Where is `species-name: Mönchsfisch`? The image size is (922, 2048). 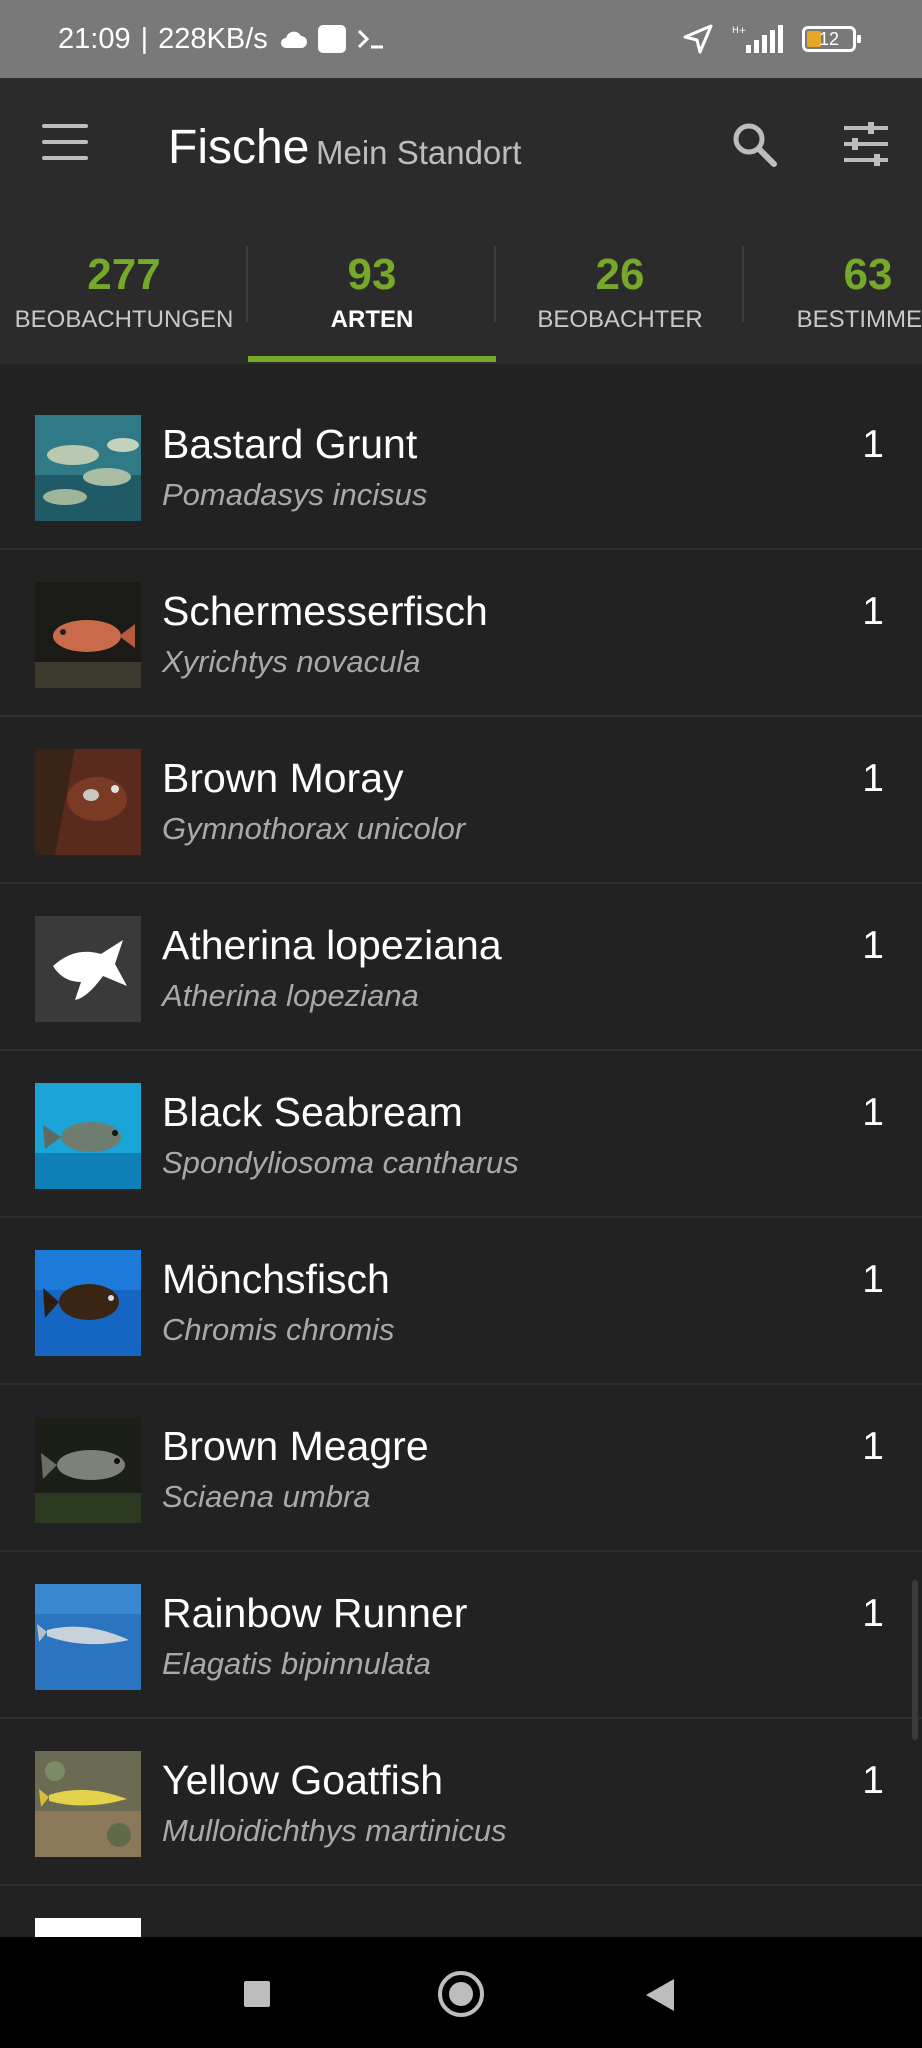
species-name: Mönchsfisch is located at coordinates (276, 1279).